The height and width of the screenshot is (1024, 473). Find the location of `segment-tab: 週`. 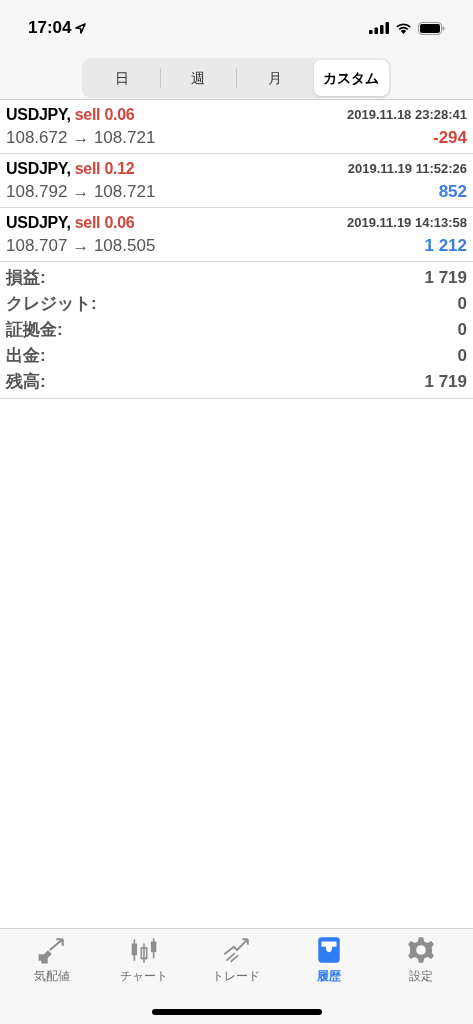

segment-tab: 週 is located at coordinates (198, 78).